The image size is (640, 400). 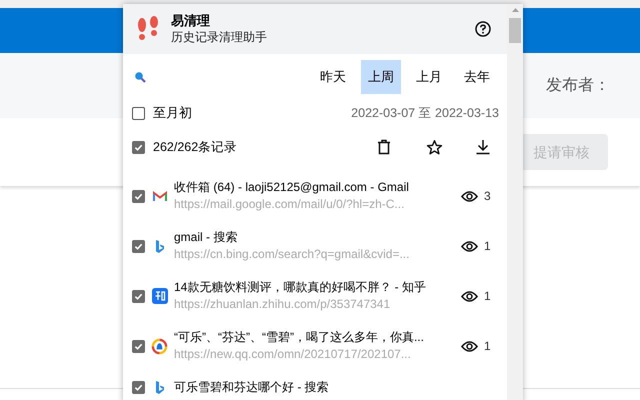 What do you see at coordinates (160, 296) in the screenshot?
I see `square-glyph-icon` at bounding box center [160, 296].